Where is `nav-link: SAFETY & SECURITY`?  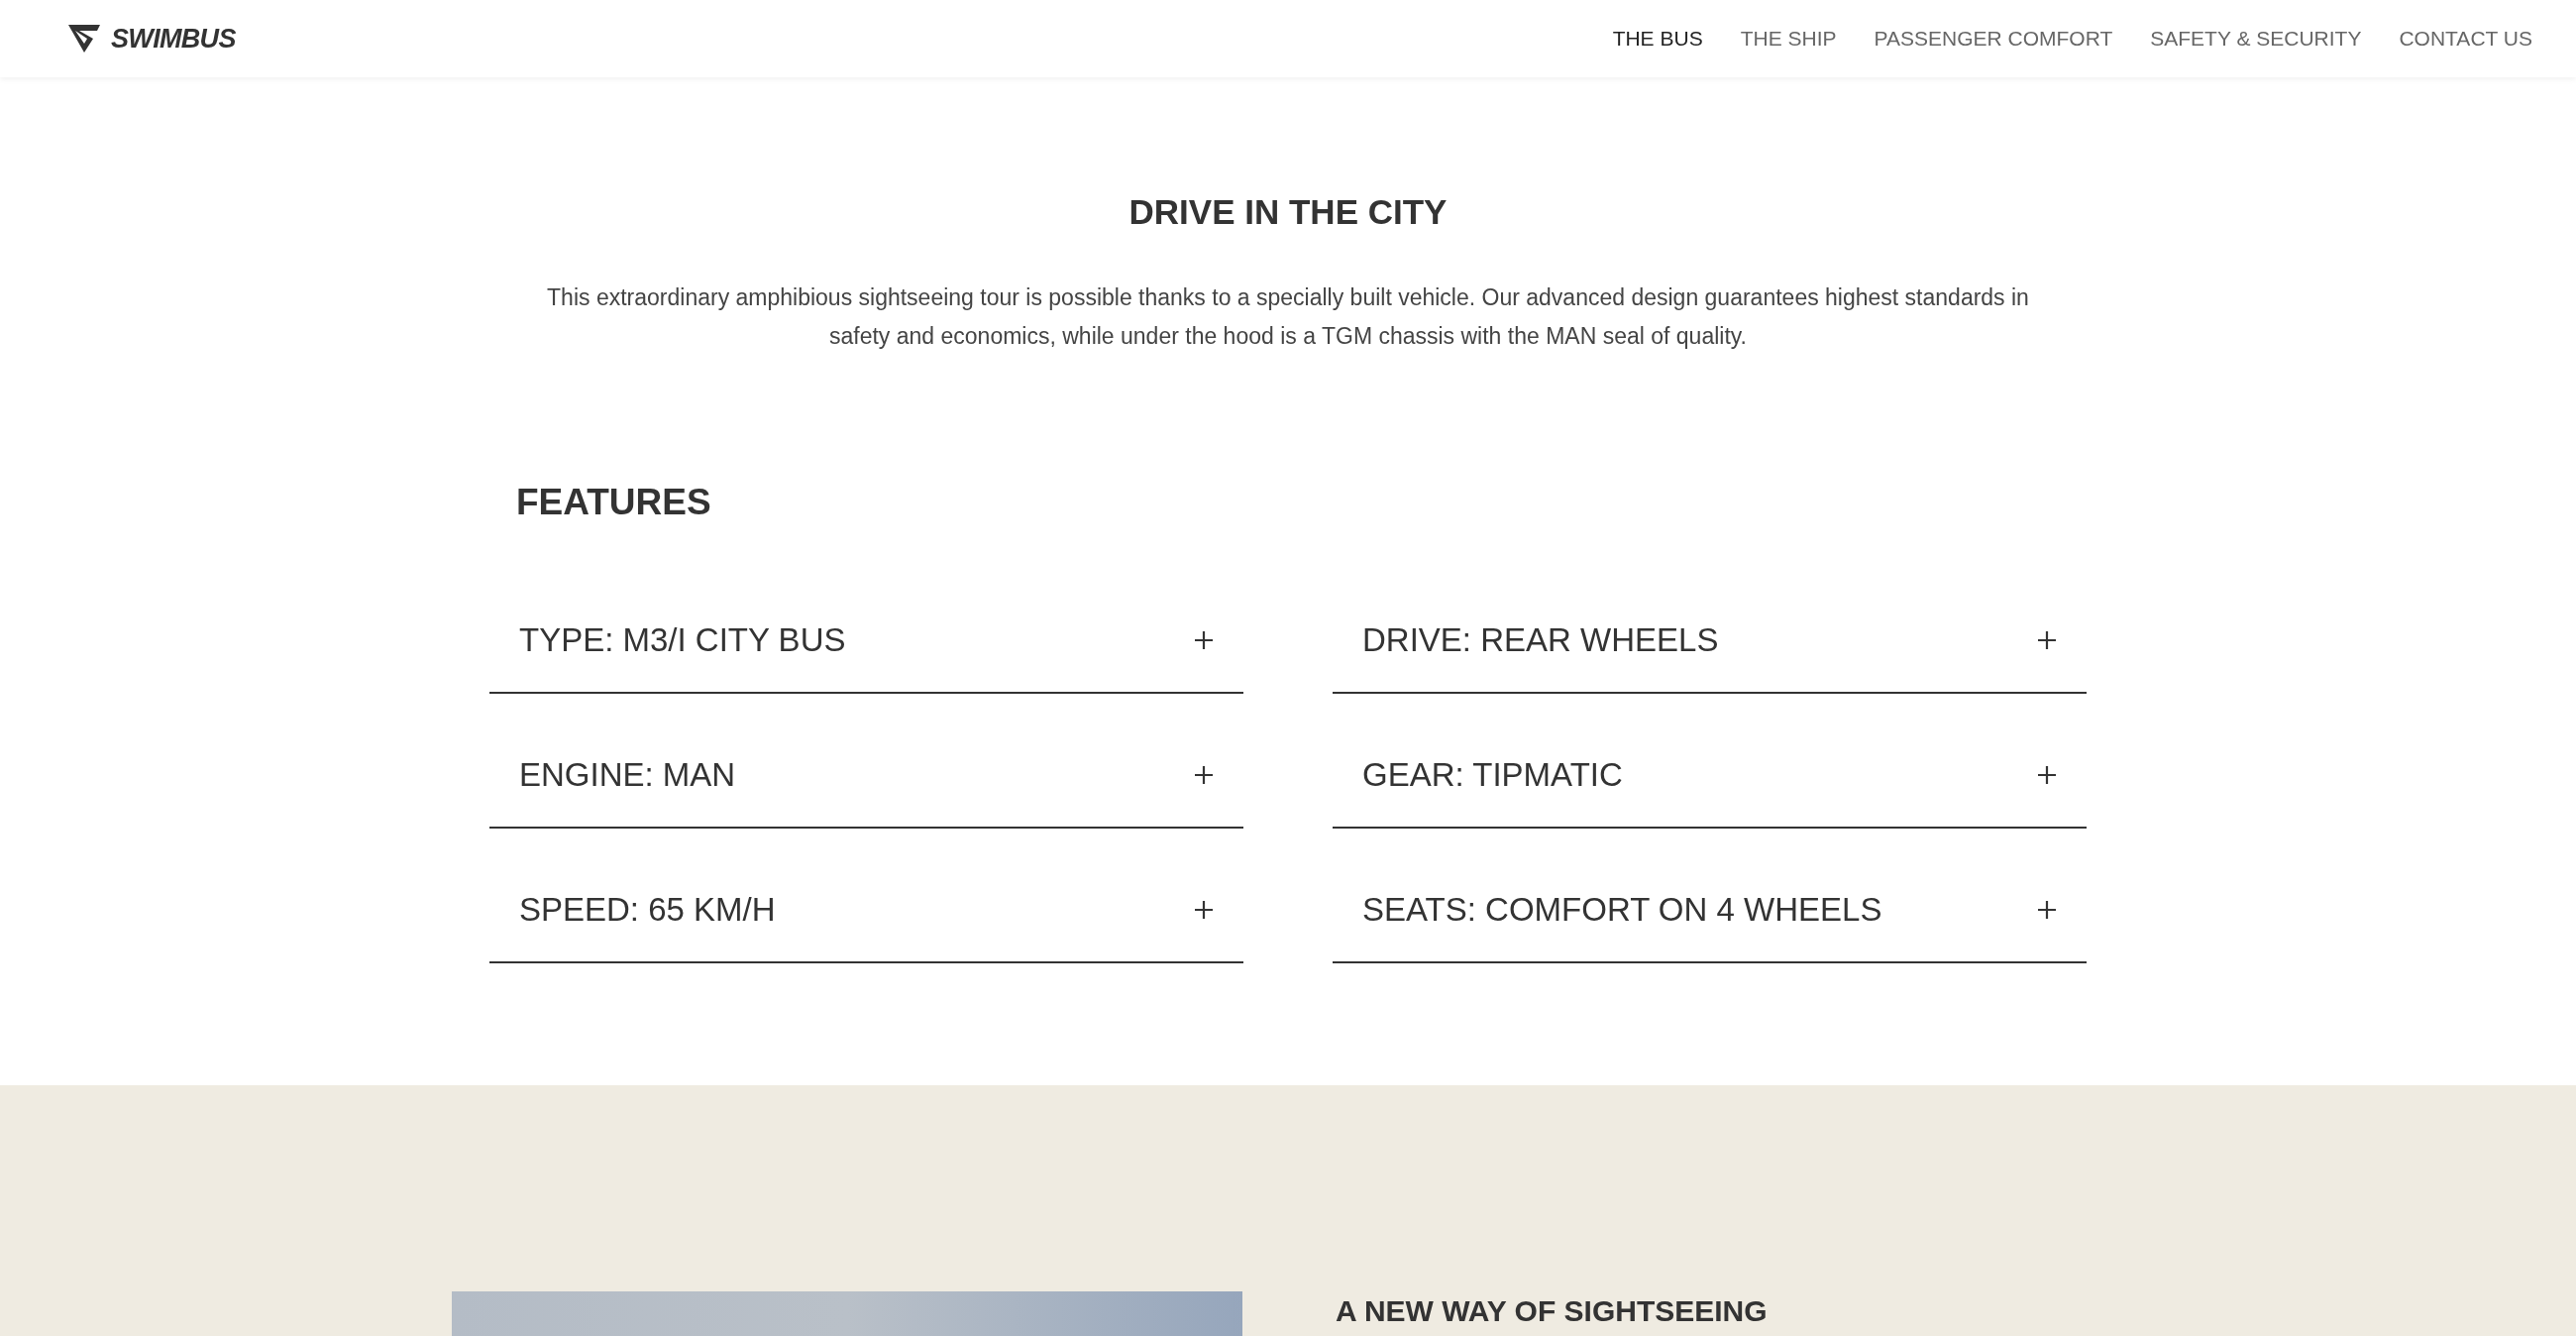
nav-link: SAFETY & SECURITY is located at coordinates (2256, 39).